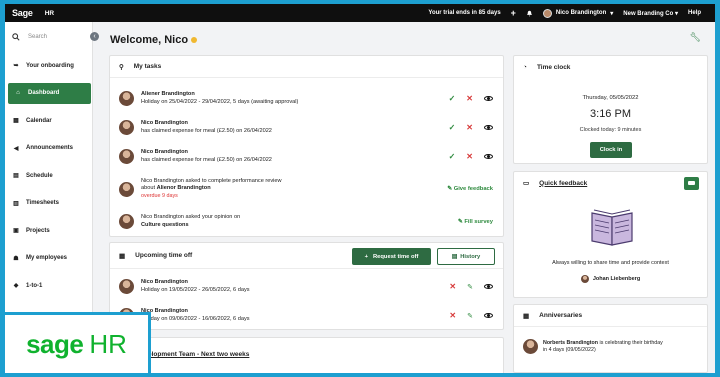  Describe the element at coordinates (49, 13) in the screenshot. I see `product-name: HR` at that location.